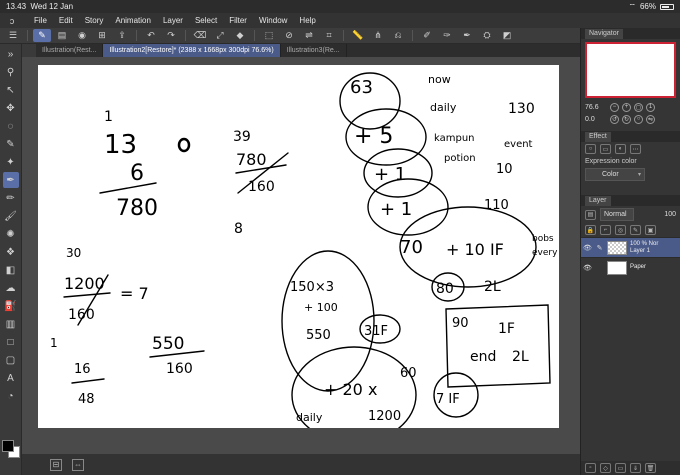 This screenshot has height=475, width=680. Describe the element at coordinates (171, 35) in the screenshot. I see `redo-icon: ↷` at that location.